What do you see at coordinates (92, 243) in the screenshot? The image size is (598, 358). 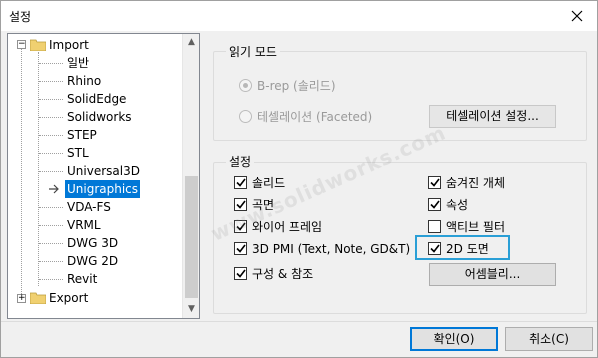 I see `tree-item-dwg3d: DWG 3D` at bounding box center [92, 243].